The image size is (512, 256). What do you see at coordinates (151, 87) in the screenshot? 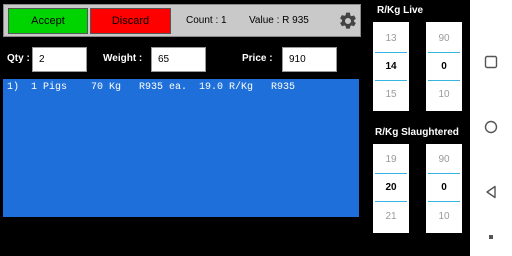
I see `list-item: 1) 1 Pigs 70 Kg R935 ea. 19.0 R/Kg R935` at bounding box center [151, 87].